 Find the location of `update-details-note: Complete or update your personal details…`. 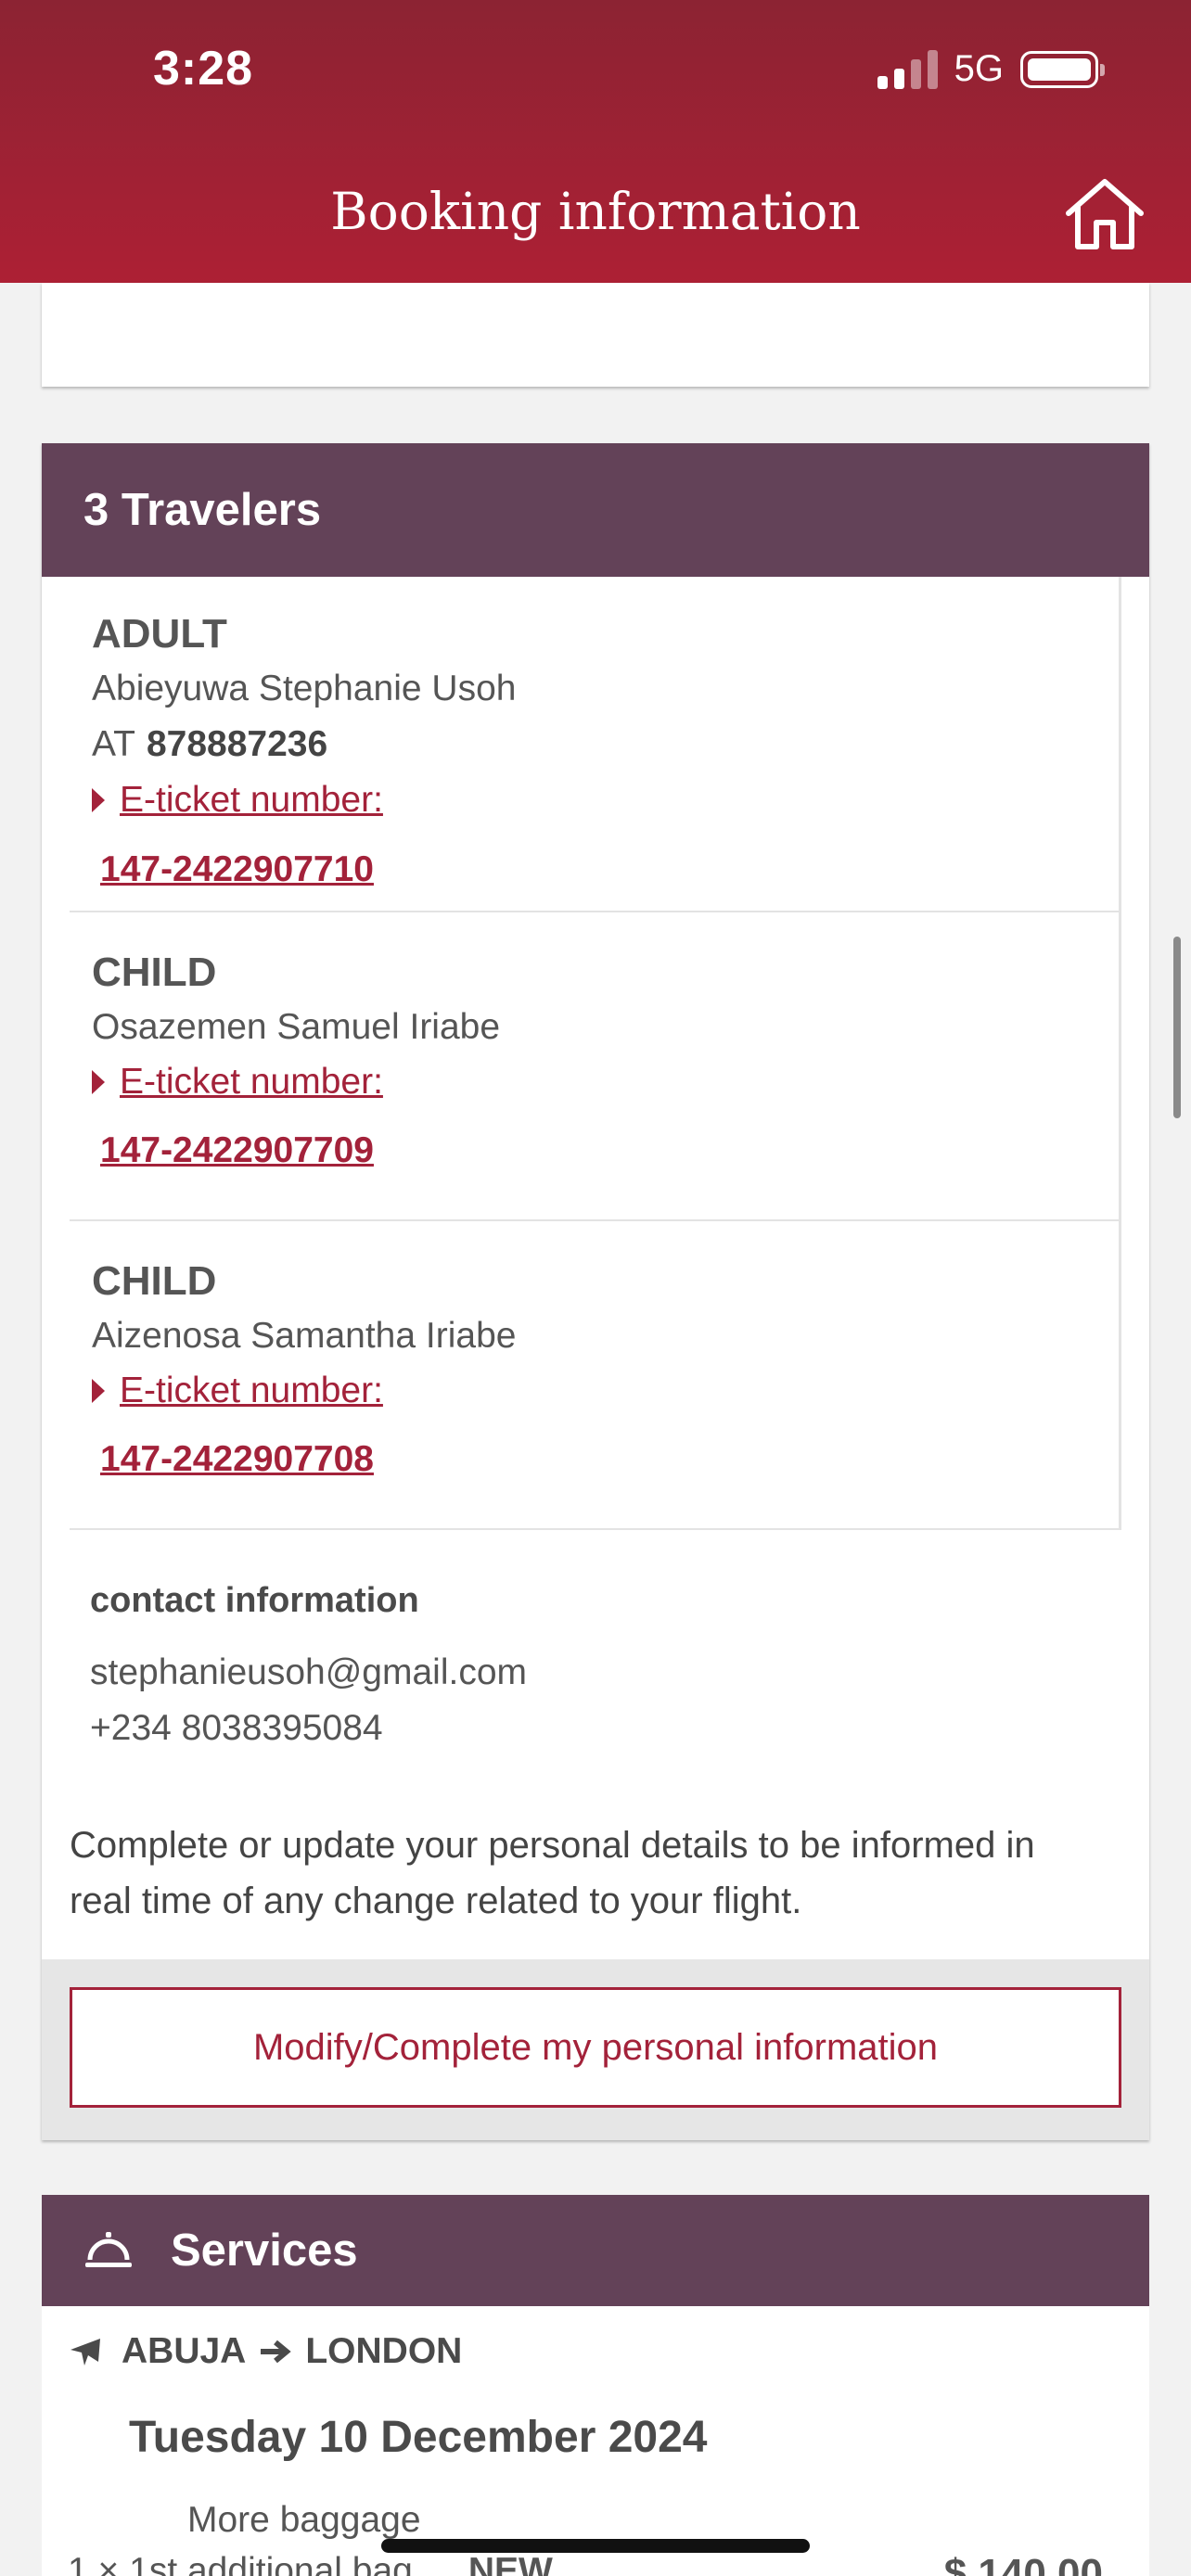

update-details-note: Complete or update your personal details… is located at coordinates (552, 1873).